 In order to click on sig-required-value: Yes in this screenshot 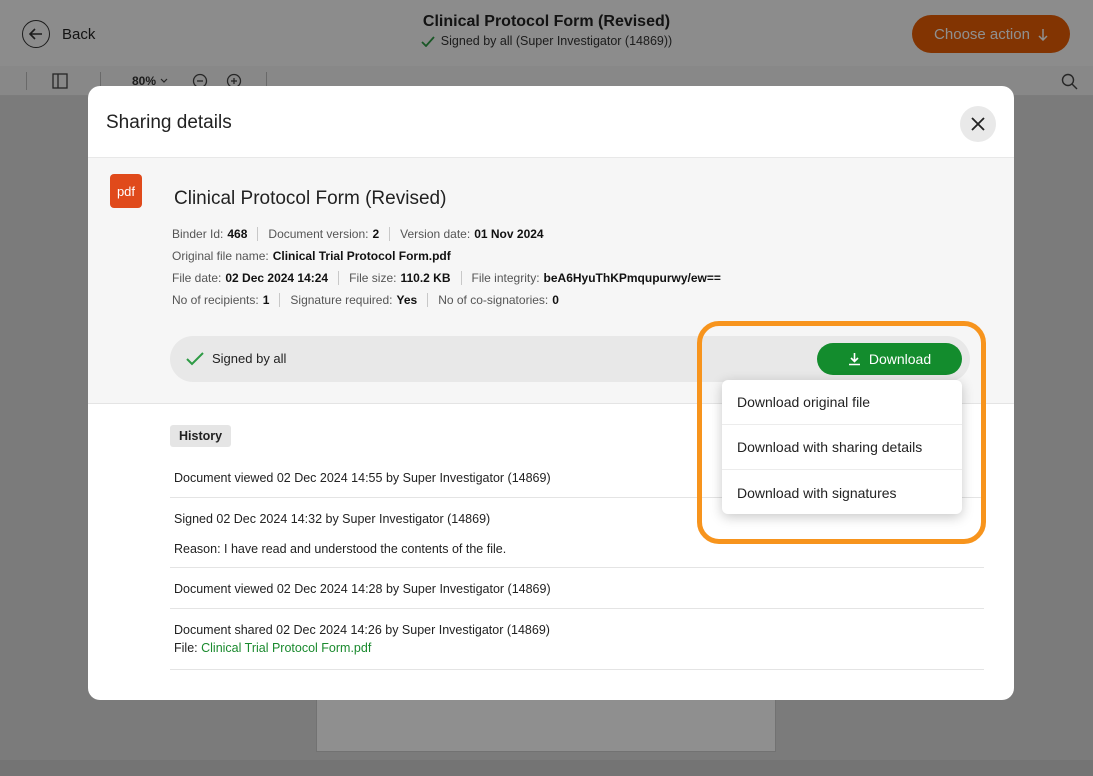, I will do `click(407, 300)`.